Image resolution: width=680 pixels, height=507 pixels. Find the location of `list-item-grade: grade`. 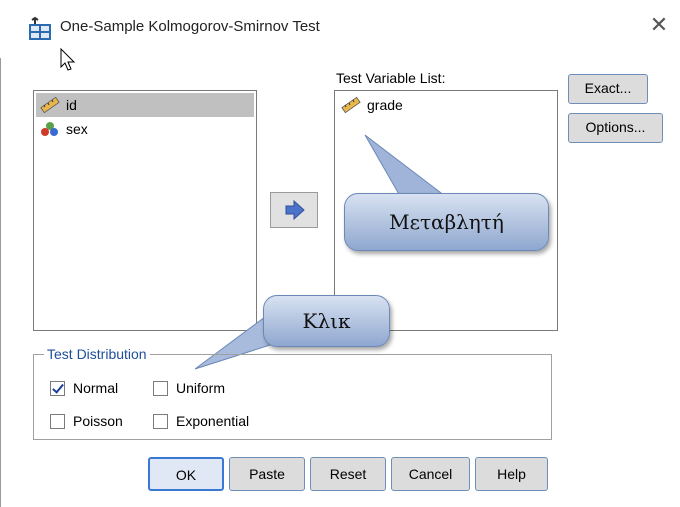

list-item-grade: grade is located at coordinates (370, 105).